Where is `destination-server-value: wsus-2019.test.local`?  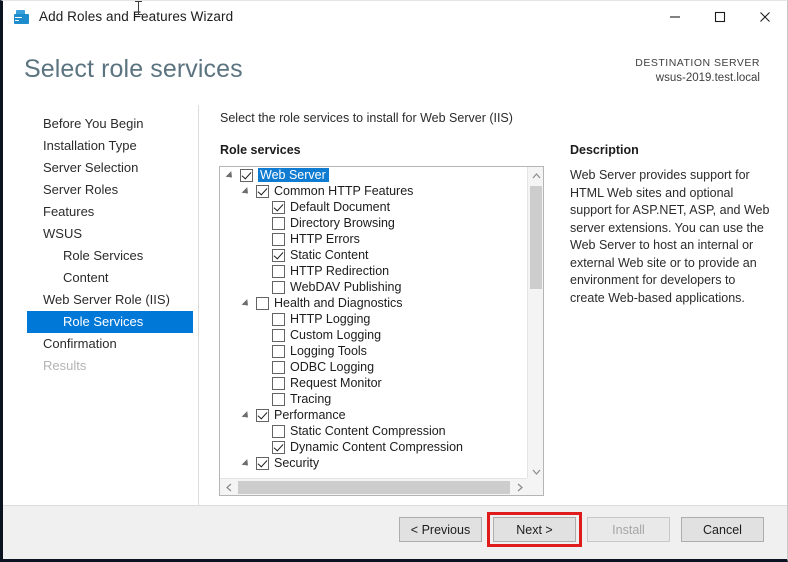 destination-server-value: wsus-2019.test.local is located at coordinates (707, 78).